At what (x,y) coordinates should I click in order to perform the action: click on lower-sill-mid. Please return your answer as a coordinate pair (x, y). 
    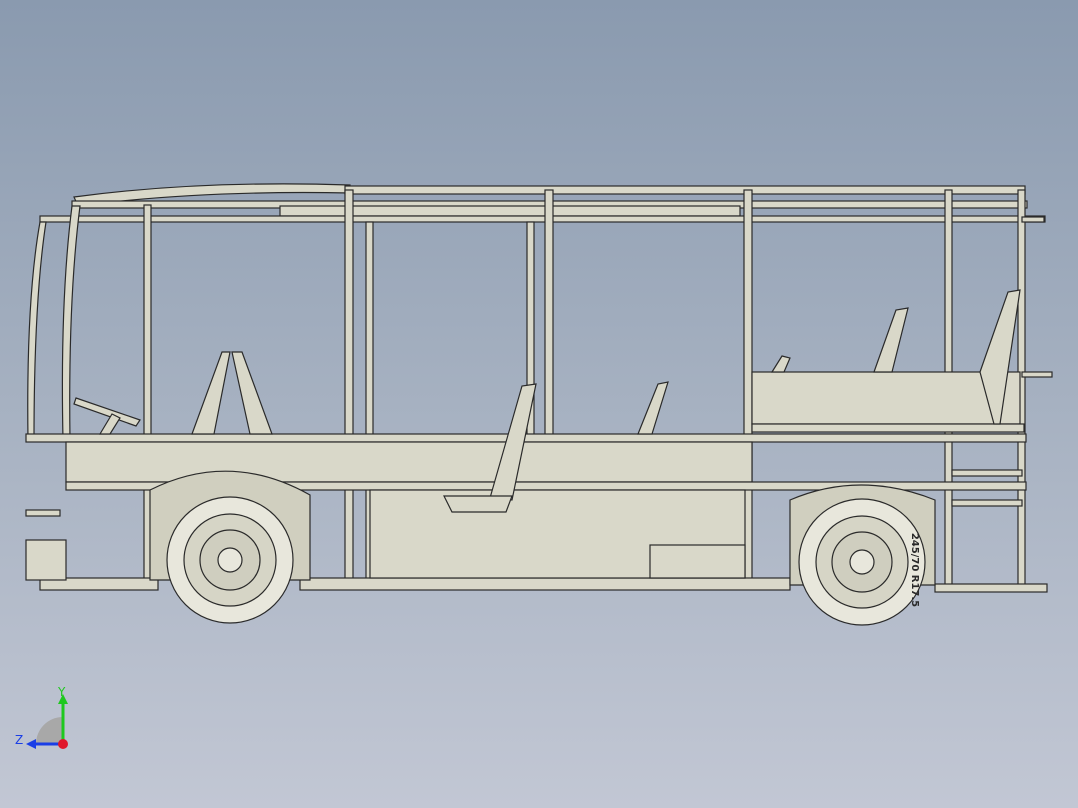
    Looking at the image, I should click on (545, 584).